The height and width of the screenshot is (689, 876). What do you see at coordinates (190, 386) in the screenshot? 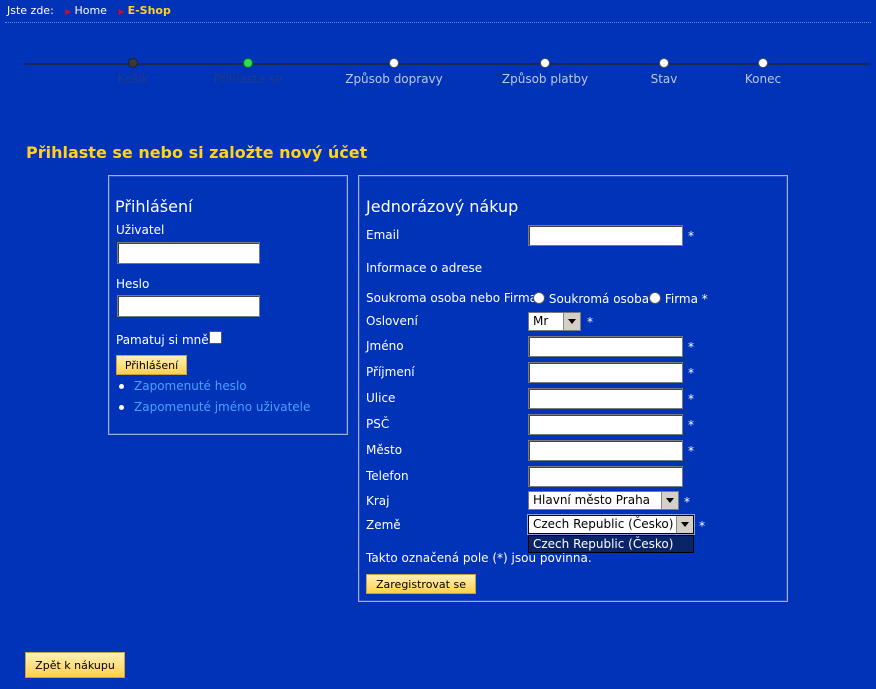
I see `forgot-password-link: Zapomenuté heslo` at bounding box center [190, 386].